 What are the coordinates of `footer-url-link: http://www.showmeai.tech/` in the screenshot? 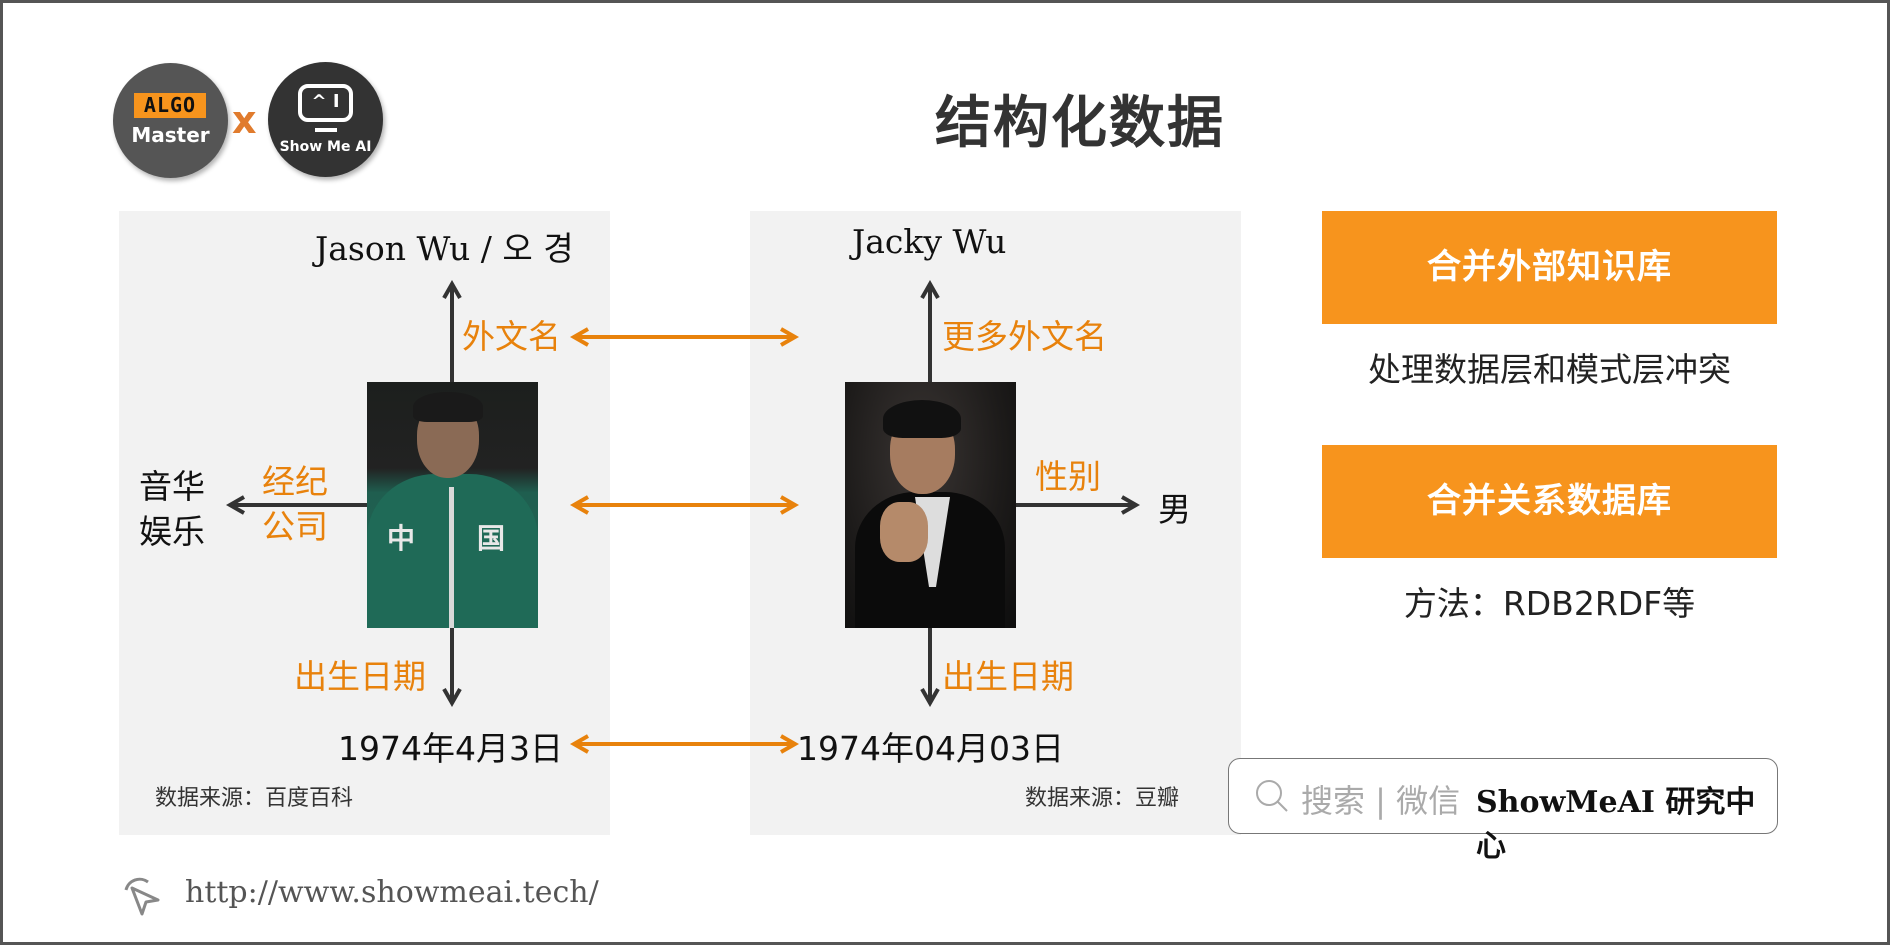 It's located at (392, 892).